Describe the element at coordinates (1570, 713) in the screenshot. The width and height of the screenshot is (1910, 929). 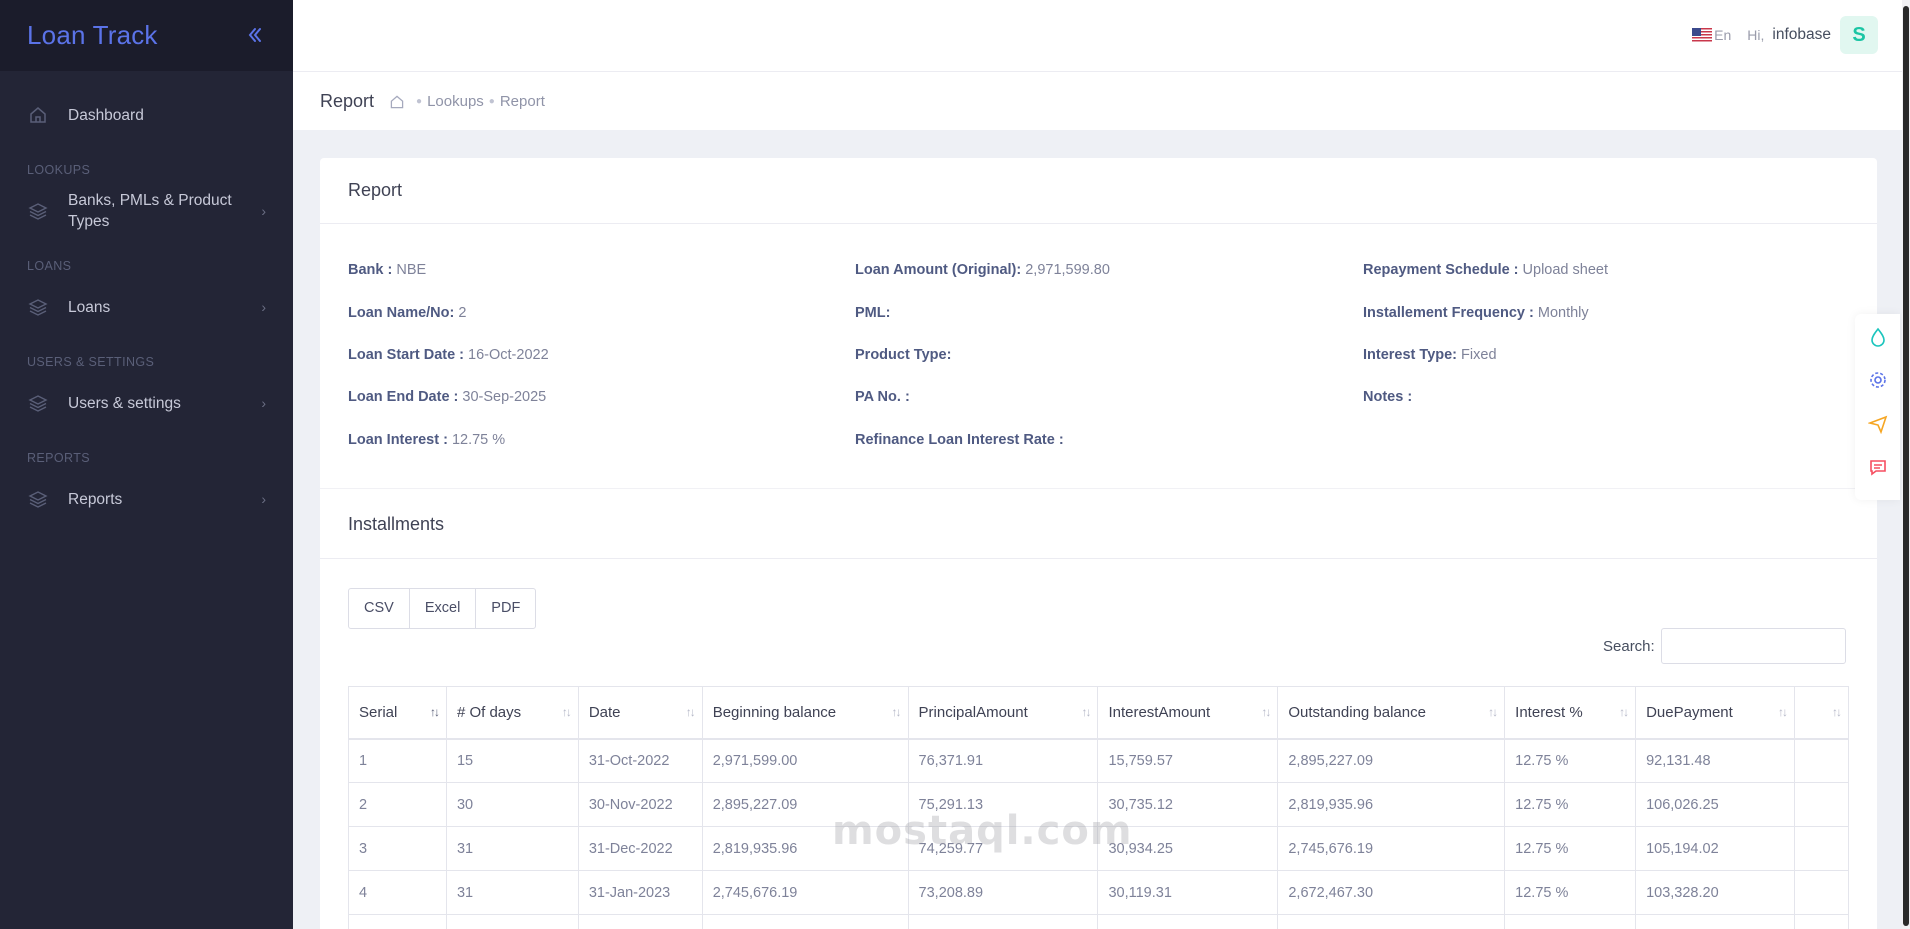
I see `col-interest-percent: Interest % ↑↓` at that location.